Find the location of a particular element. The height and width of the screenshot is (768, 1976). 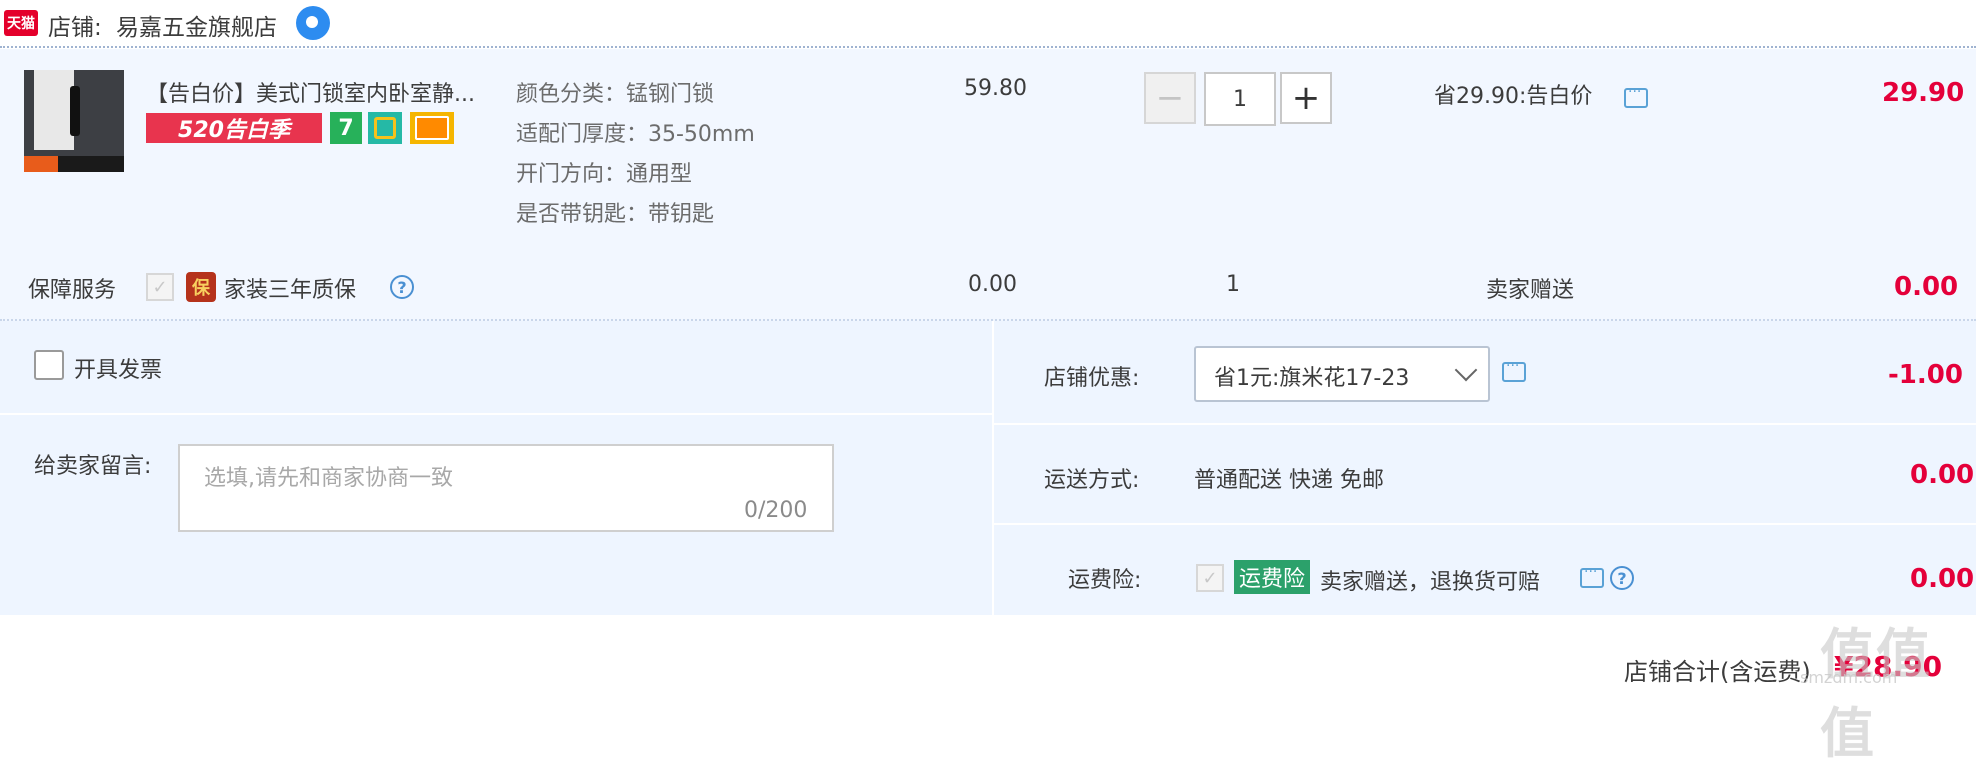

coupon-selected-value: 省1元:旗米花17-23 is located at coordinates (1312, 378).